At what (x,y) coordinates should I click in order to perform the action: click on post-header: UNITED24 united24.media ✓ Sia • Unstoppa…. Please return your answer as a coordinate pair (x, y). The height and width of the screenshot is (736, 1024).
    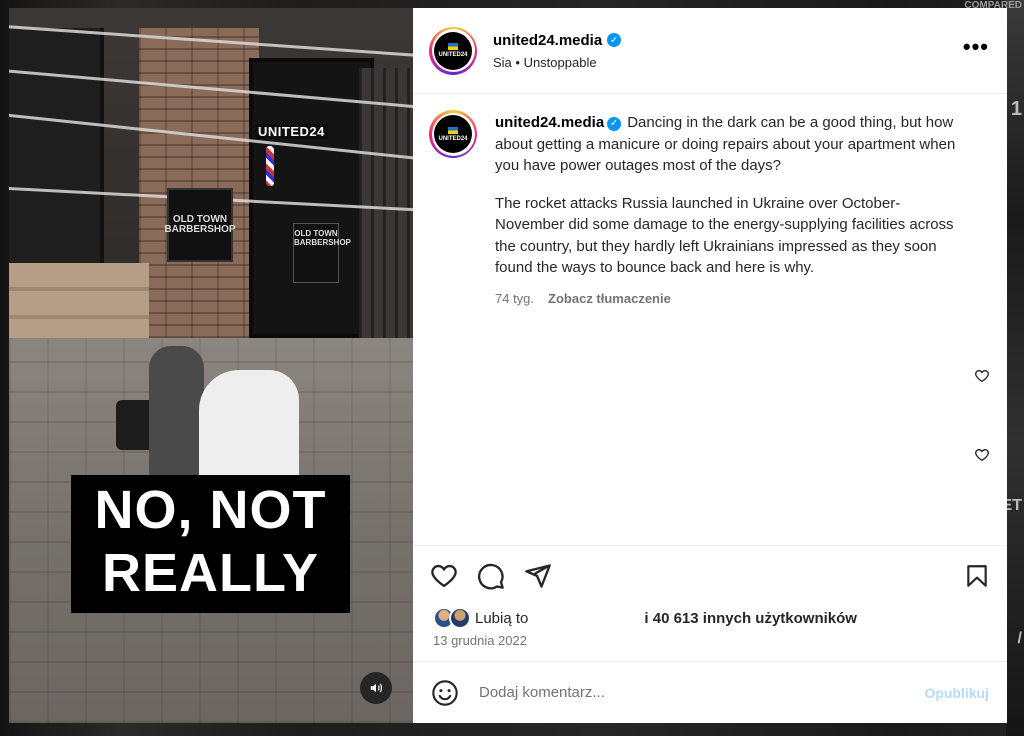
    Looking at the image, I should click on (710, 51).